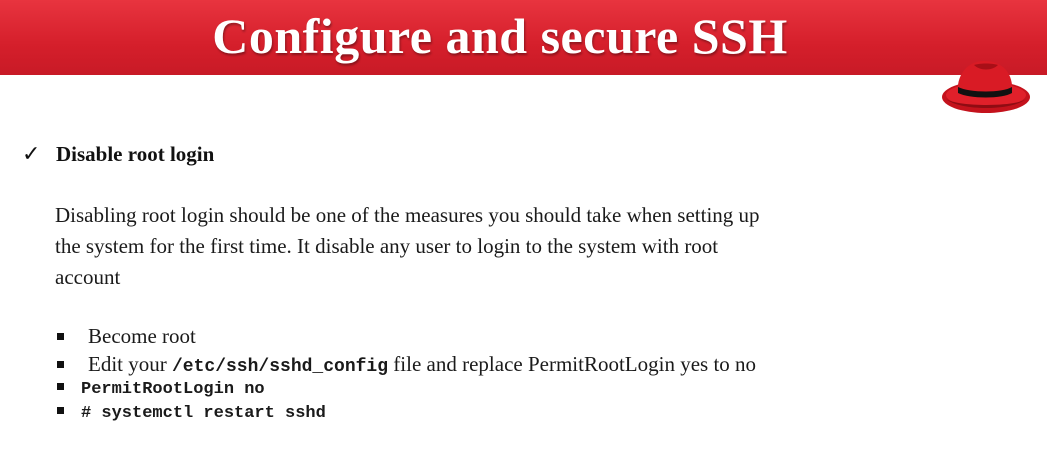  I want to click on restart-command: # systemctl restart sshd, so click(203, 413).